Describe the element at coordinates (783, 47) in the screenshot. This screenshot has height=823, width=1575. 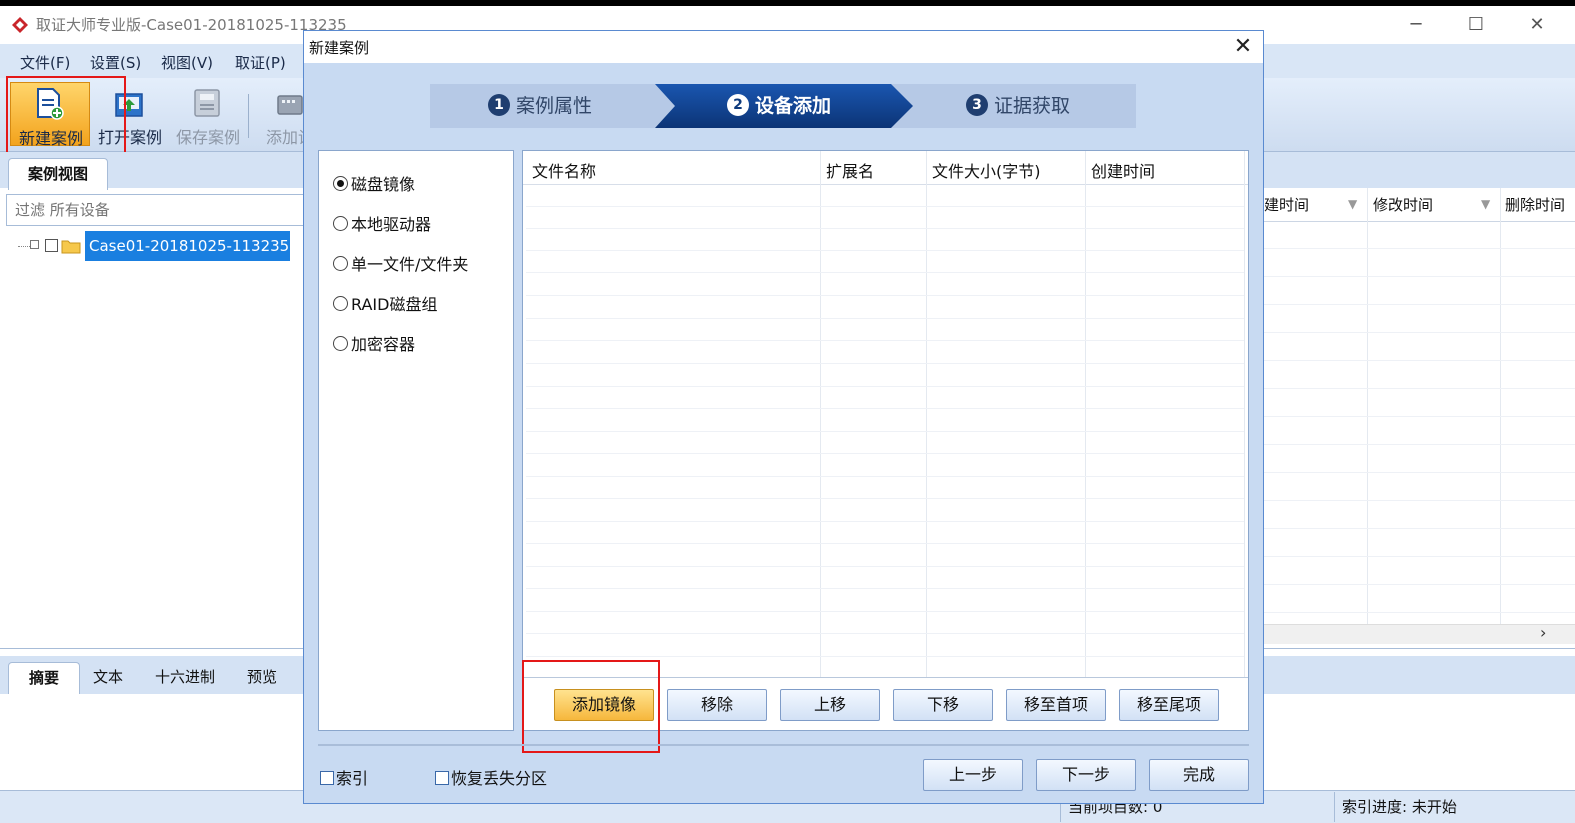
I see `dialog-titlebar` at that location.